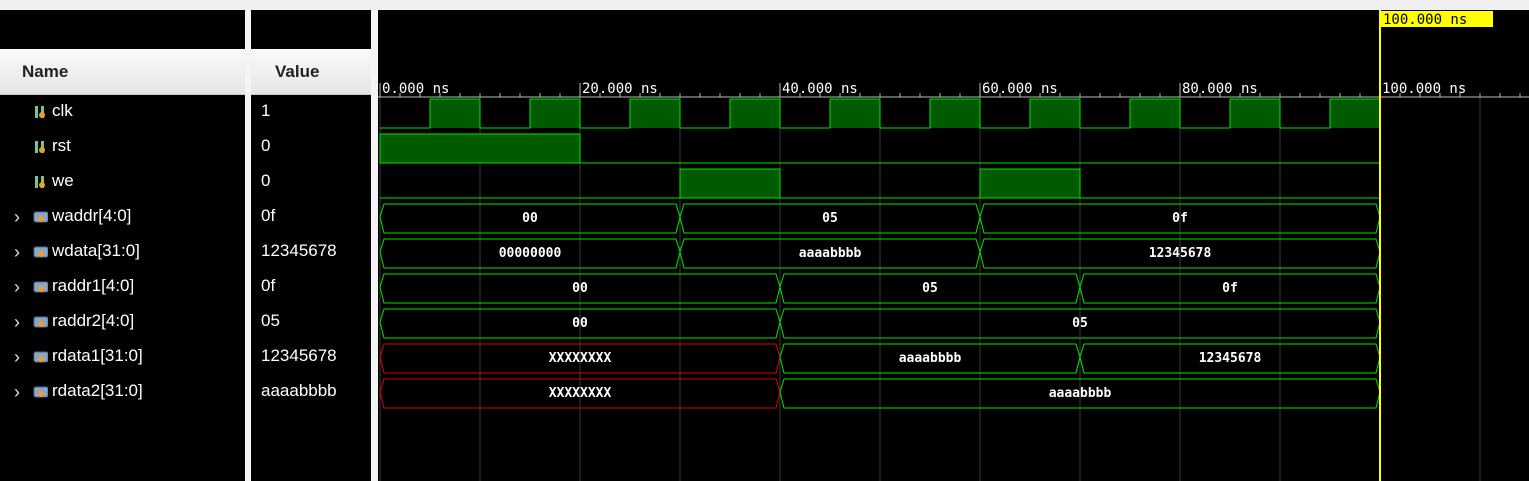 The width and height of the screenshot is (1529, 481). I want to click on clk-waveform, so click(880, 113).